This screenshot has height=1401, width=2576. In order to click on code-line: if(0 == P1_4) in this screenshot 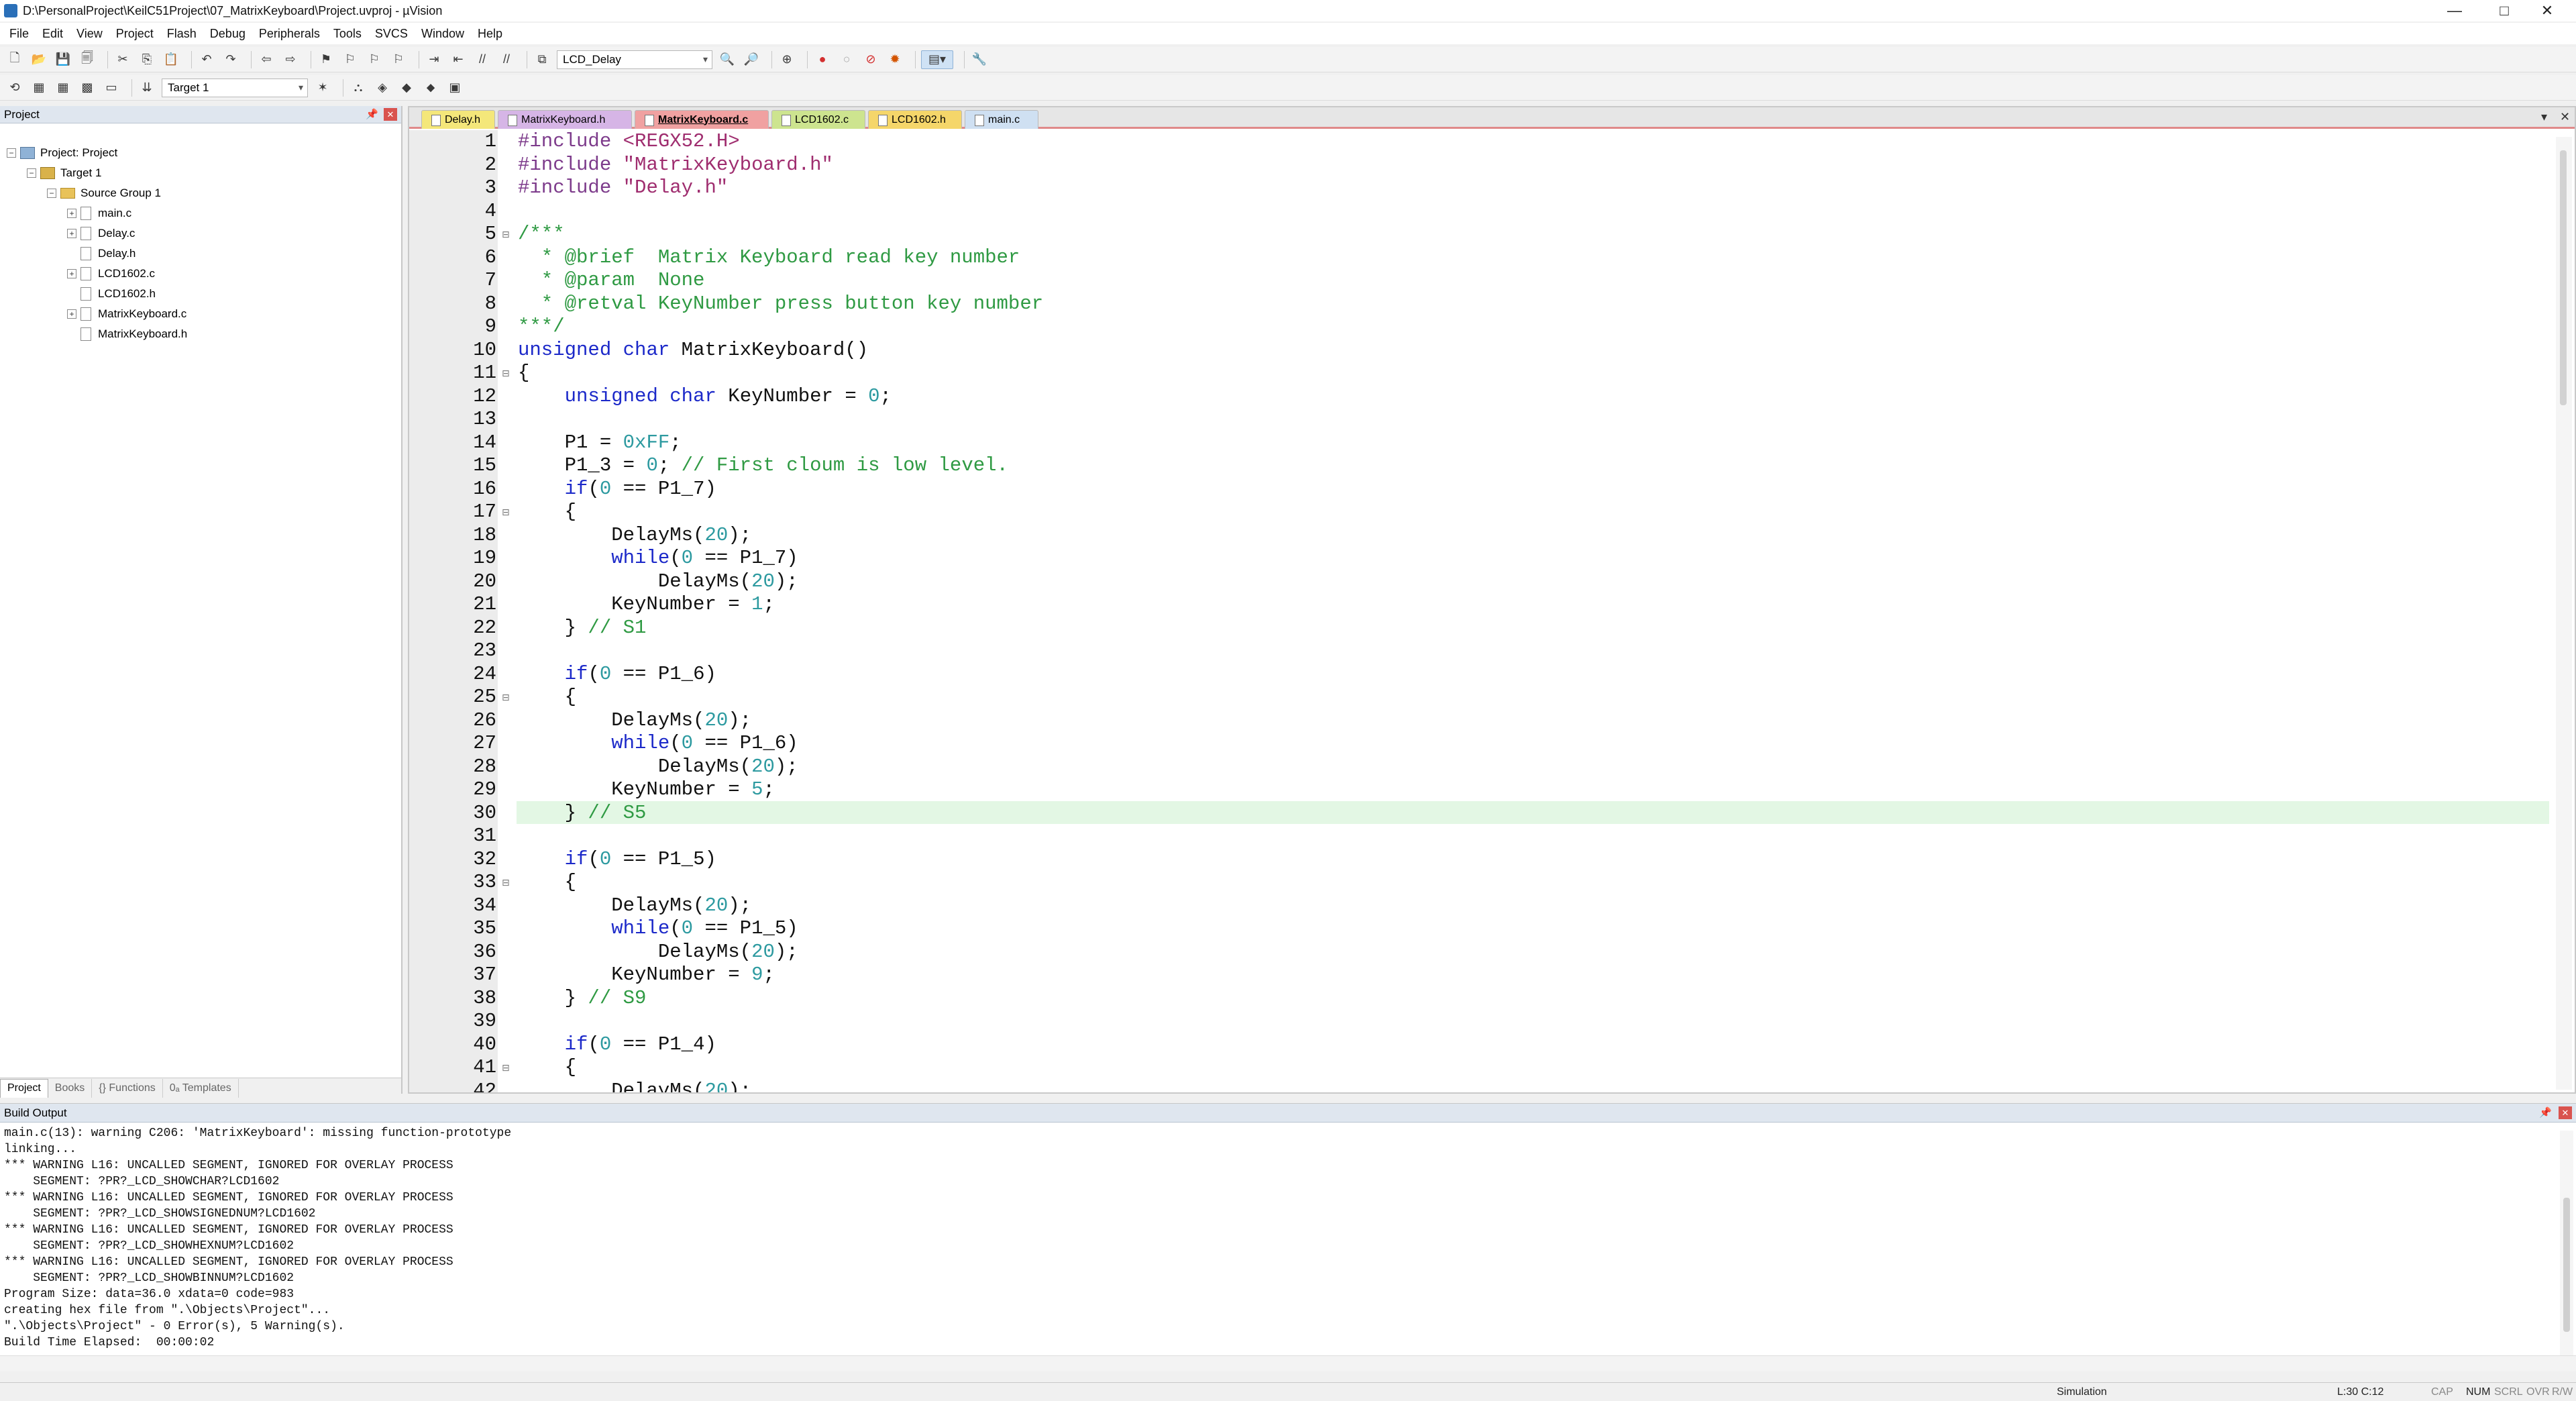, I will do `click(617, 1044)`.